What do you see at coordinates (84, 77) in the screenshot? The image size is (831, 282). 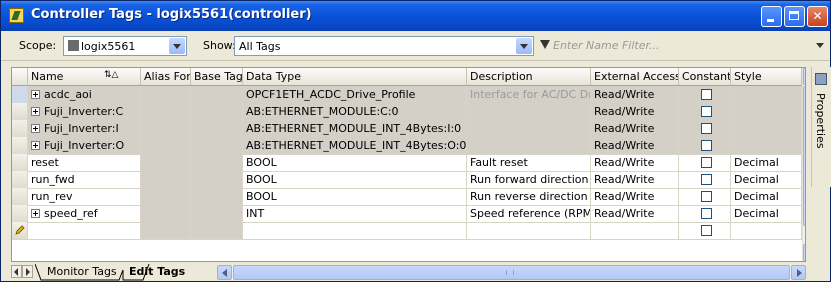 I see `column-header-name: Name ⇅△` at bounding box center [84, 77].